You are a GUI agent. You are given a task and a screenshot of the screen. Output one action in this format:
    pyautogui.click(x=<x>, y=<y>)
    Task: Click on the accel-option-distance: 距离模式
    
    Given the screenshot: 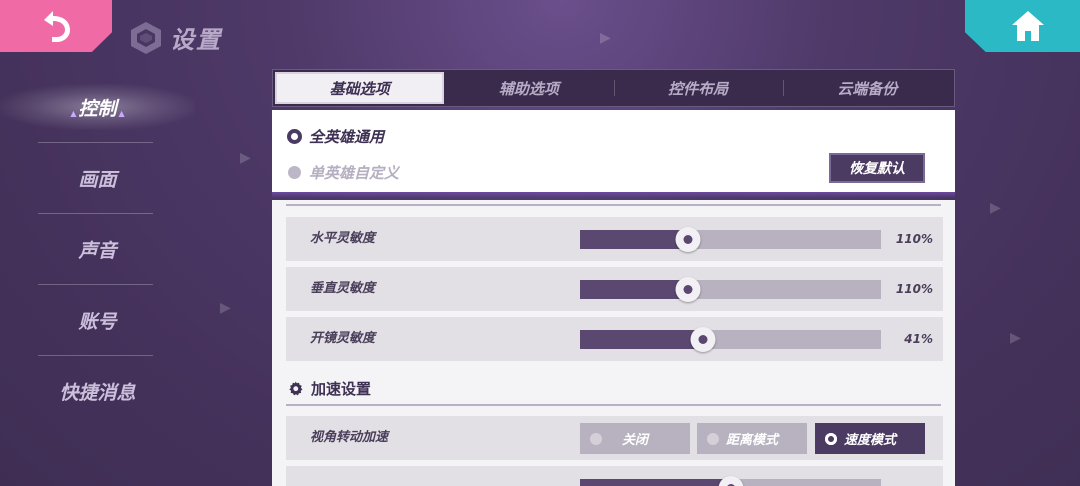 What is the action you would take?
    pyautogui.click(x=752, y=438)
    